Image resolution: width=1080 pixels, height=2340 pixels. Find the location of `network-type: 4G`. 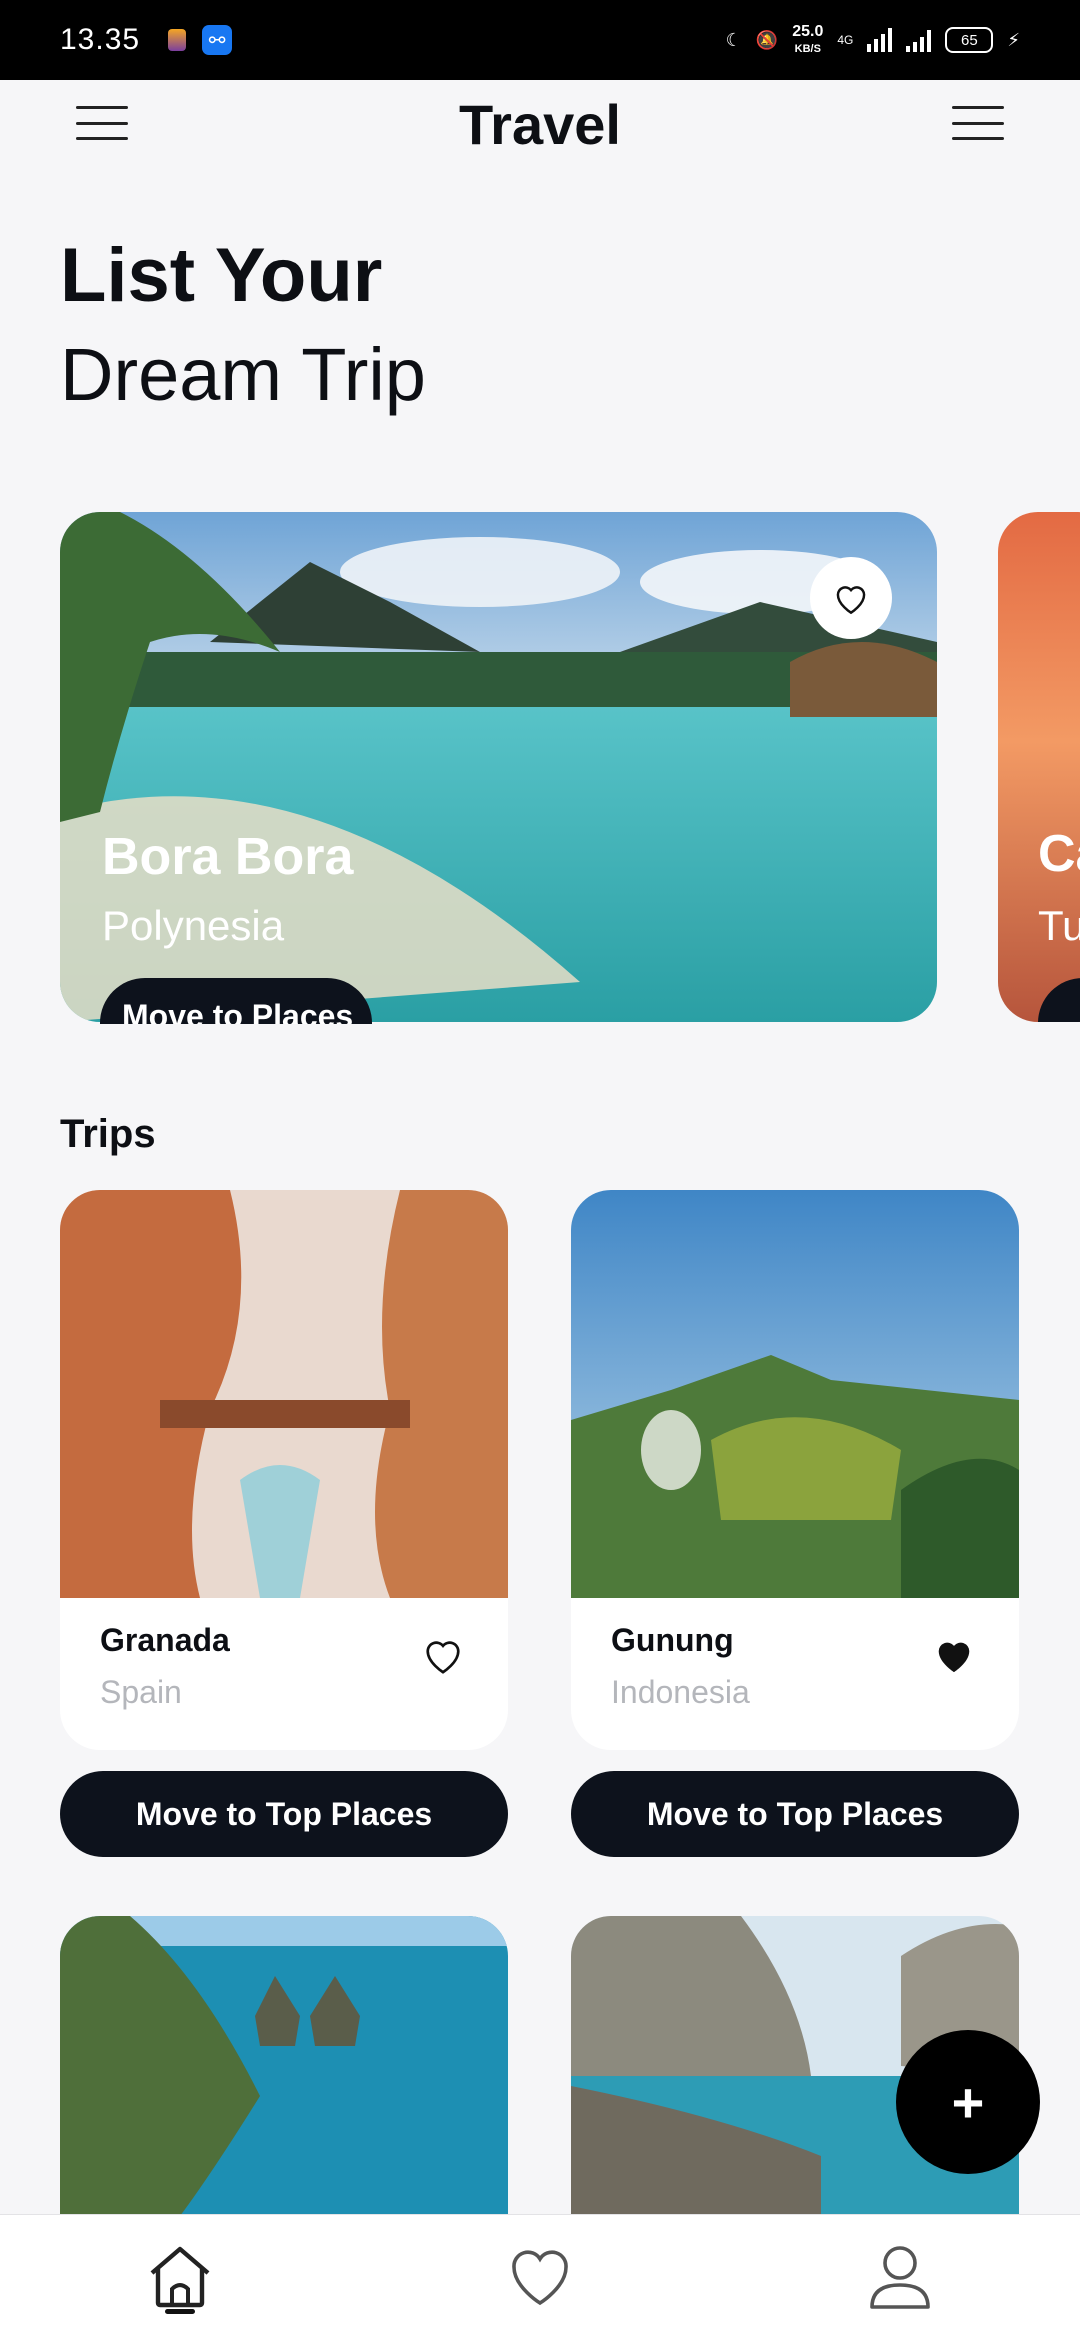

network-type: 4G is located at coordinates (845, 40).